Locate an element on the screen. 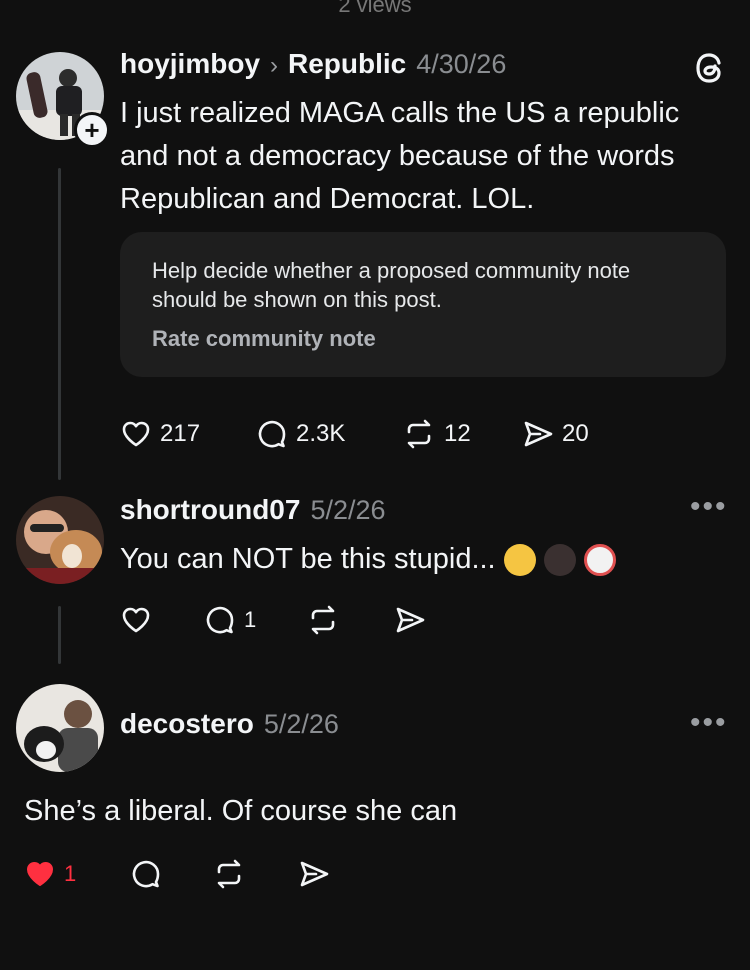 This screenshot has width=750, height=970. community-link: Republic is located at coordinates (347, 64).